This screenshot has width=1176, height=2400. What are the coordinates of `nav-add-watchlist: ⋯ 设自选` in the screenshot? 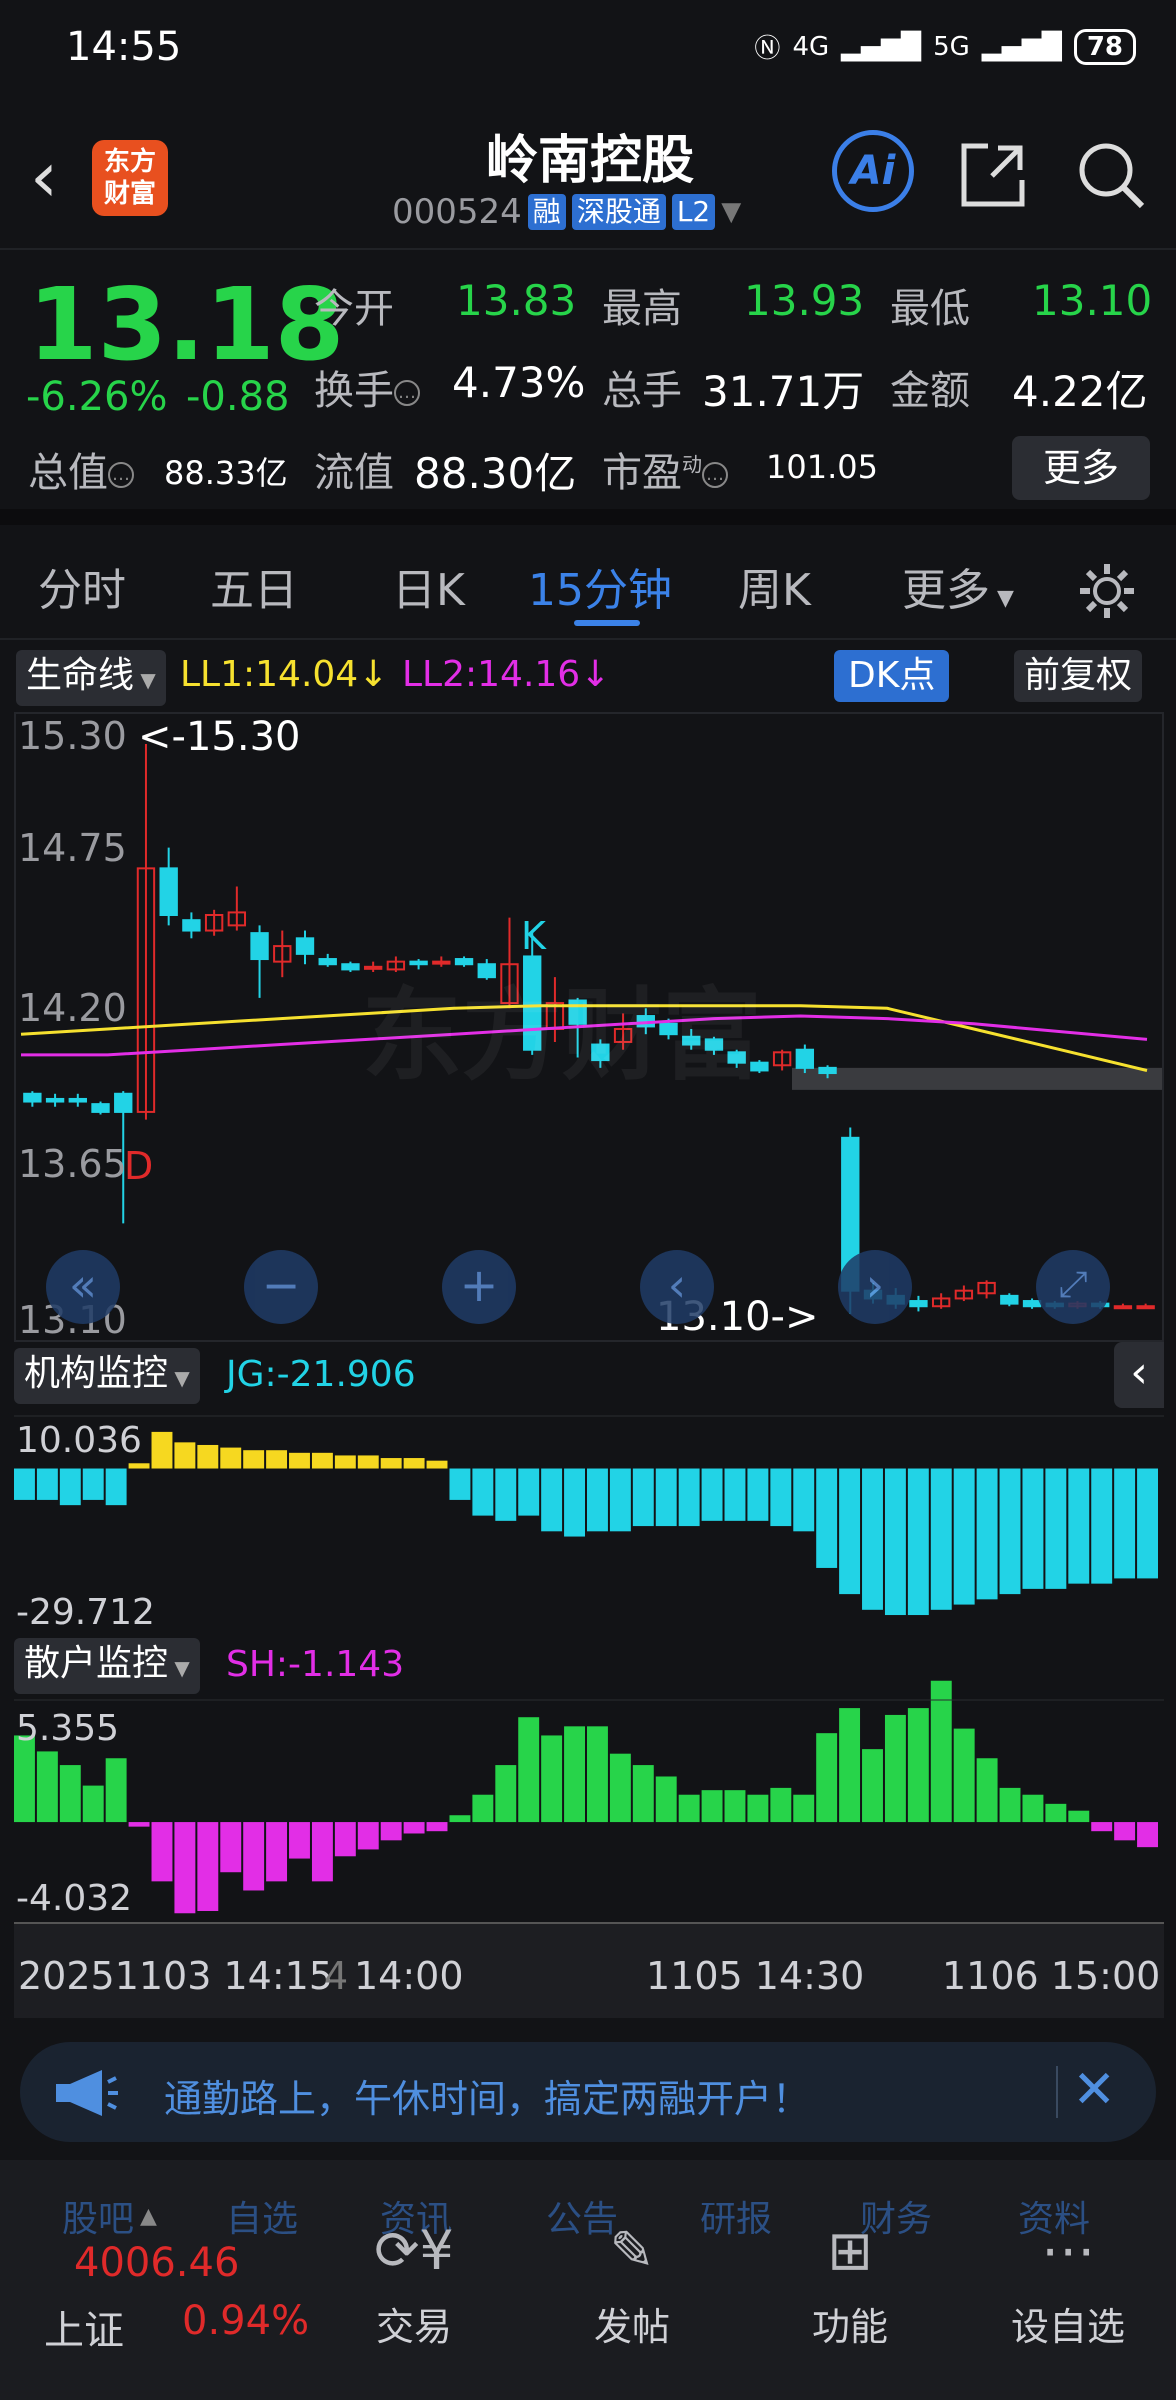 It's located at (1068, 2283).